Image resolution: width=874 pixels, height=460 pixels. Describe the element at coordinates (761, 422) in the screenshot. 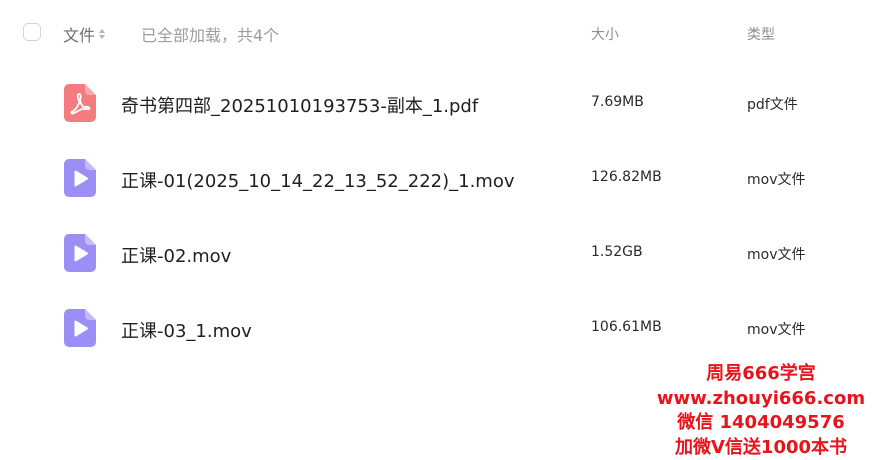

I see `watermark-line: 微信 1404049576` at that location.